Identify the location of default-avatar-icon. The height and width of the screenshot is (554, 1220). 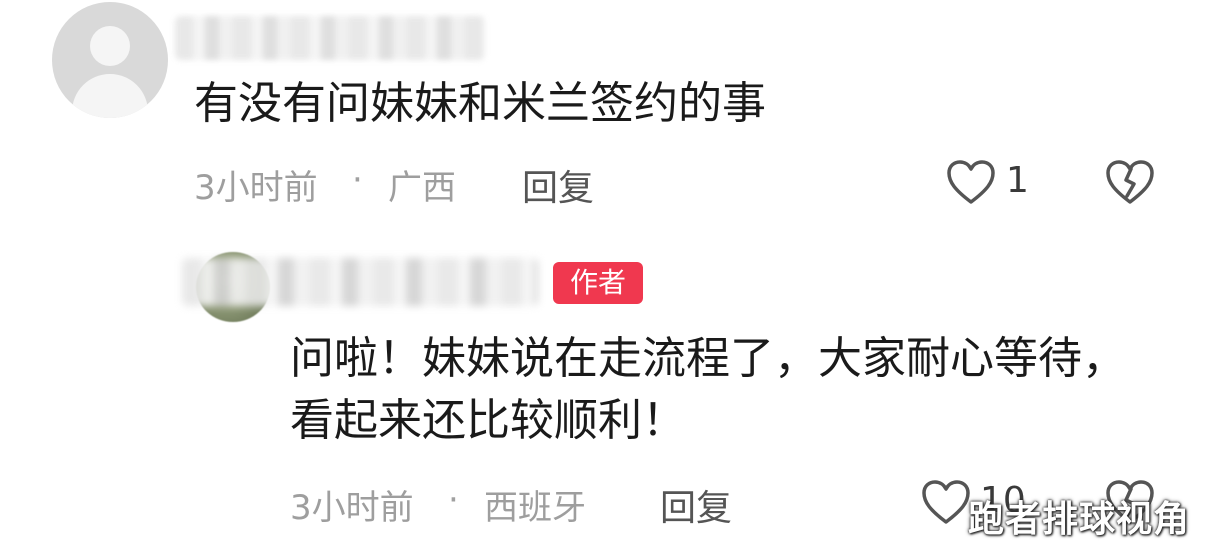
(110, 60).